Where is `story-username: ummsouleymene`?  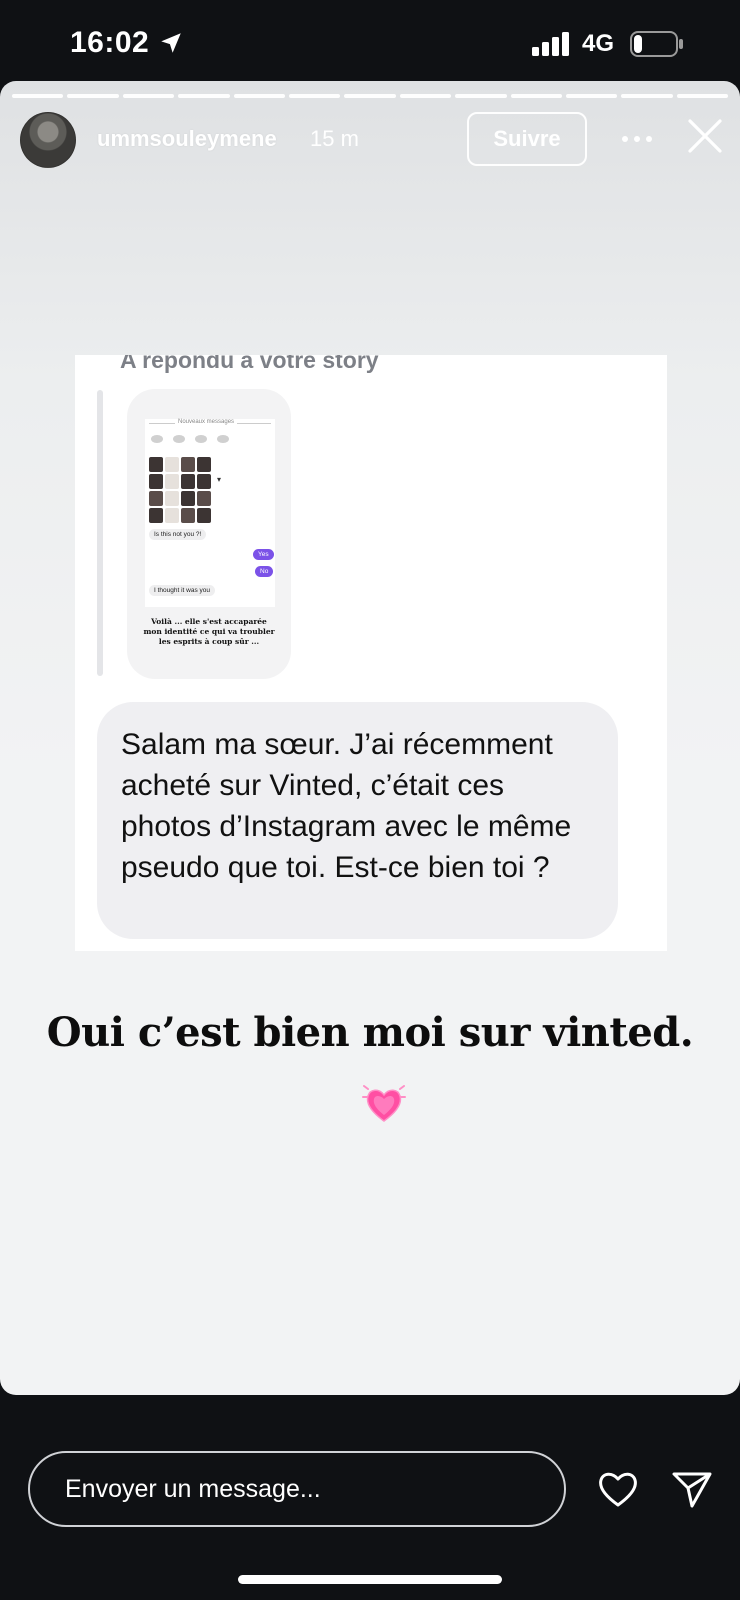
story-username: ummsouleymene is located at coordinates (187, 139).